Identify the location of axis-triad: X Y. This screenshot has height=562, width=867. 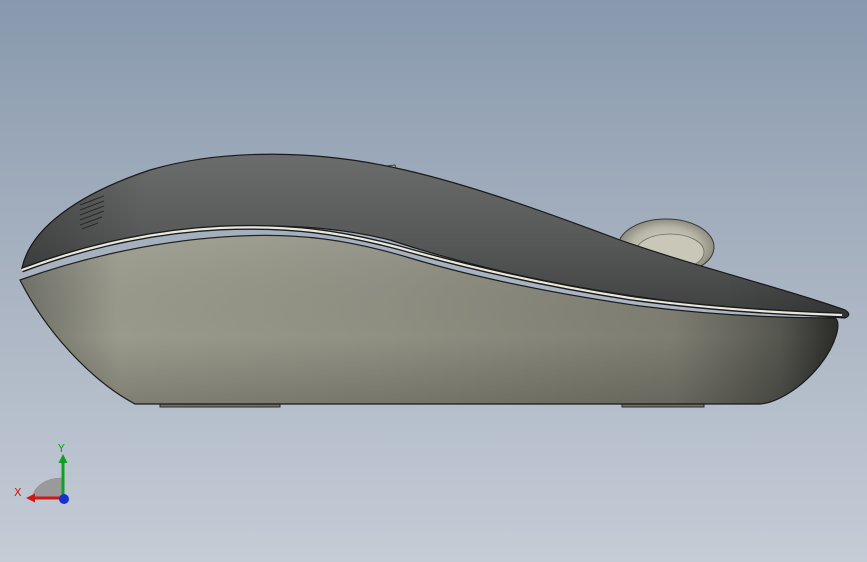
(45, 474).